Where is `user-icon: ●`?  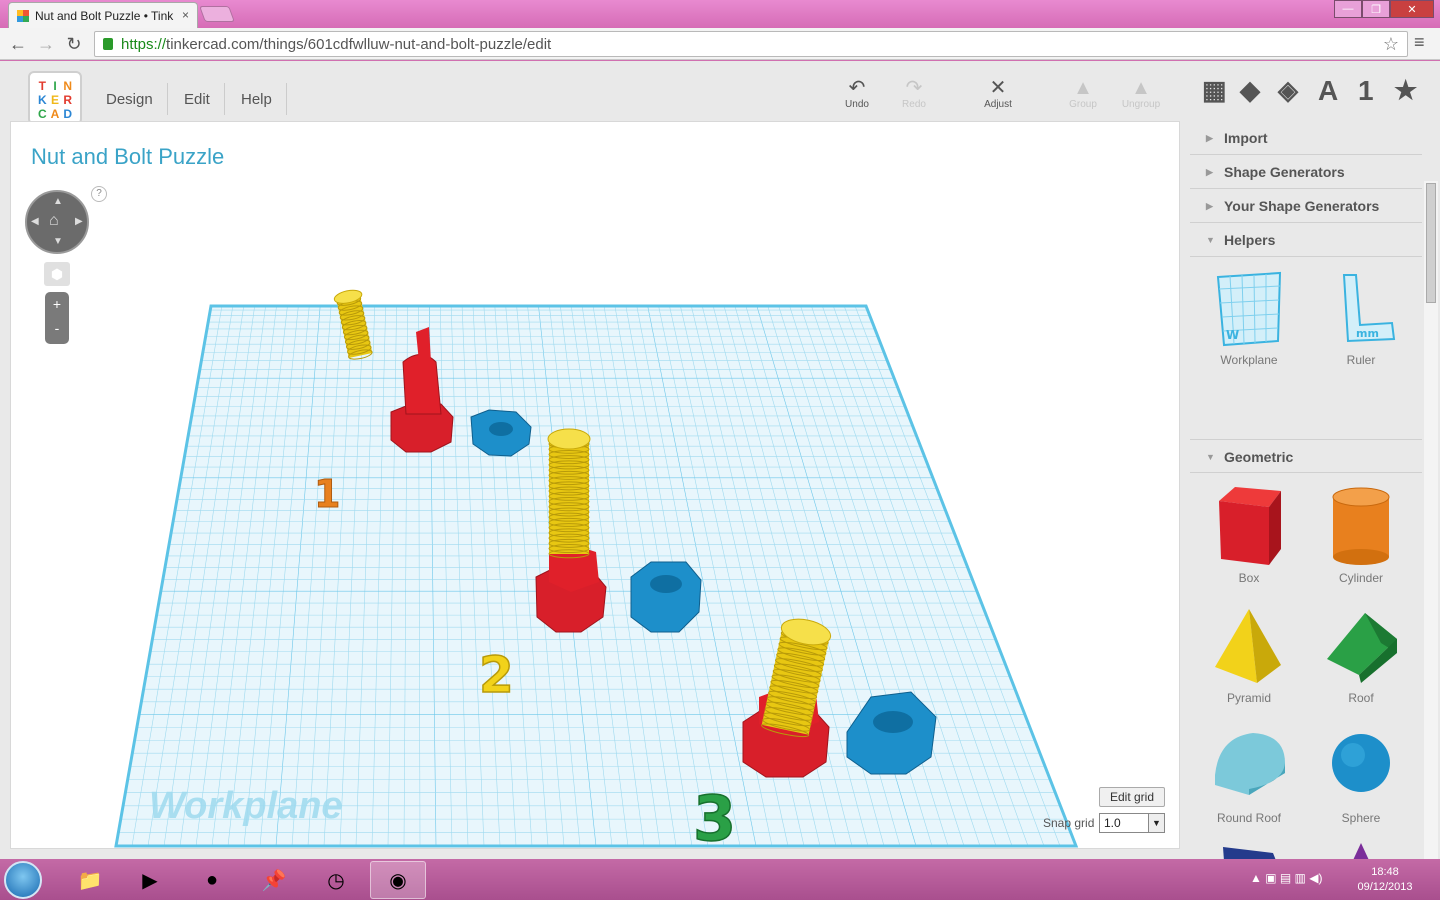 user-icon: ● is located at coordinates (212, 880).